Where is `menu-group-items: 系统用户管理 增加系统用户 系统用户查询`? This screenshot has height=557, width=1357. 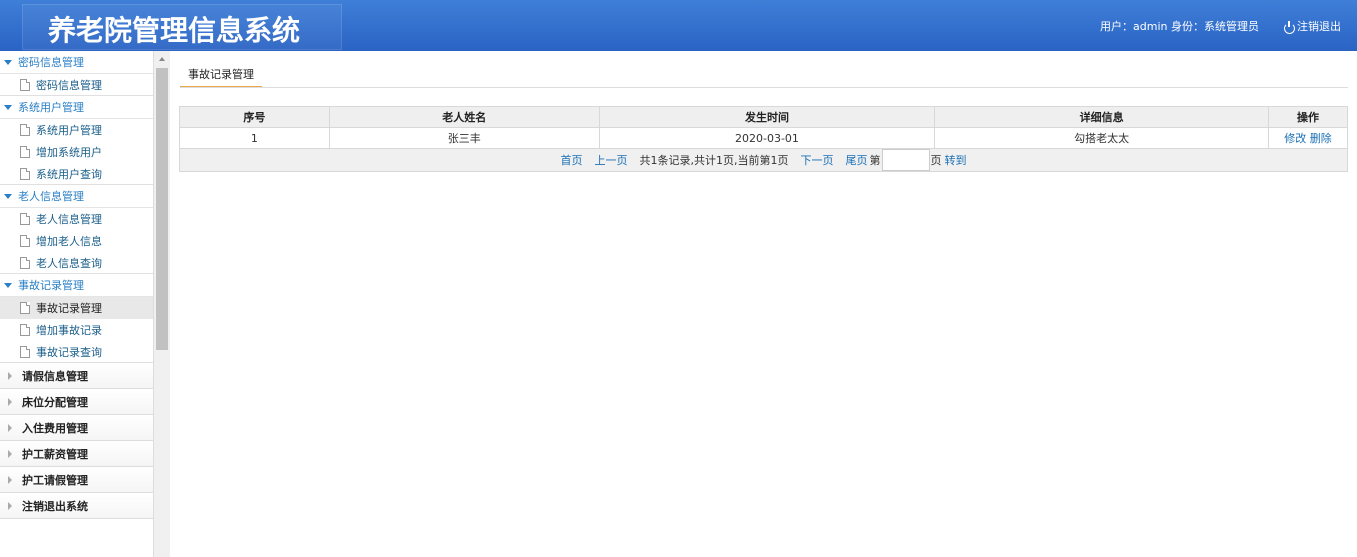 menu-group-items: 系统用户管理 增加系统用户 系统用户查询 is located at coordinates (76, 152).